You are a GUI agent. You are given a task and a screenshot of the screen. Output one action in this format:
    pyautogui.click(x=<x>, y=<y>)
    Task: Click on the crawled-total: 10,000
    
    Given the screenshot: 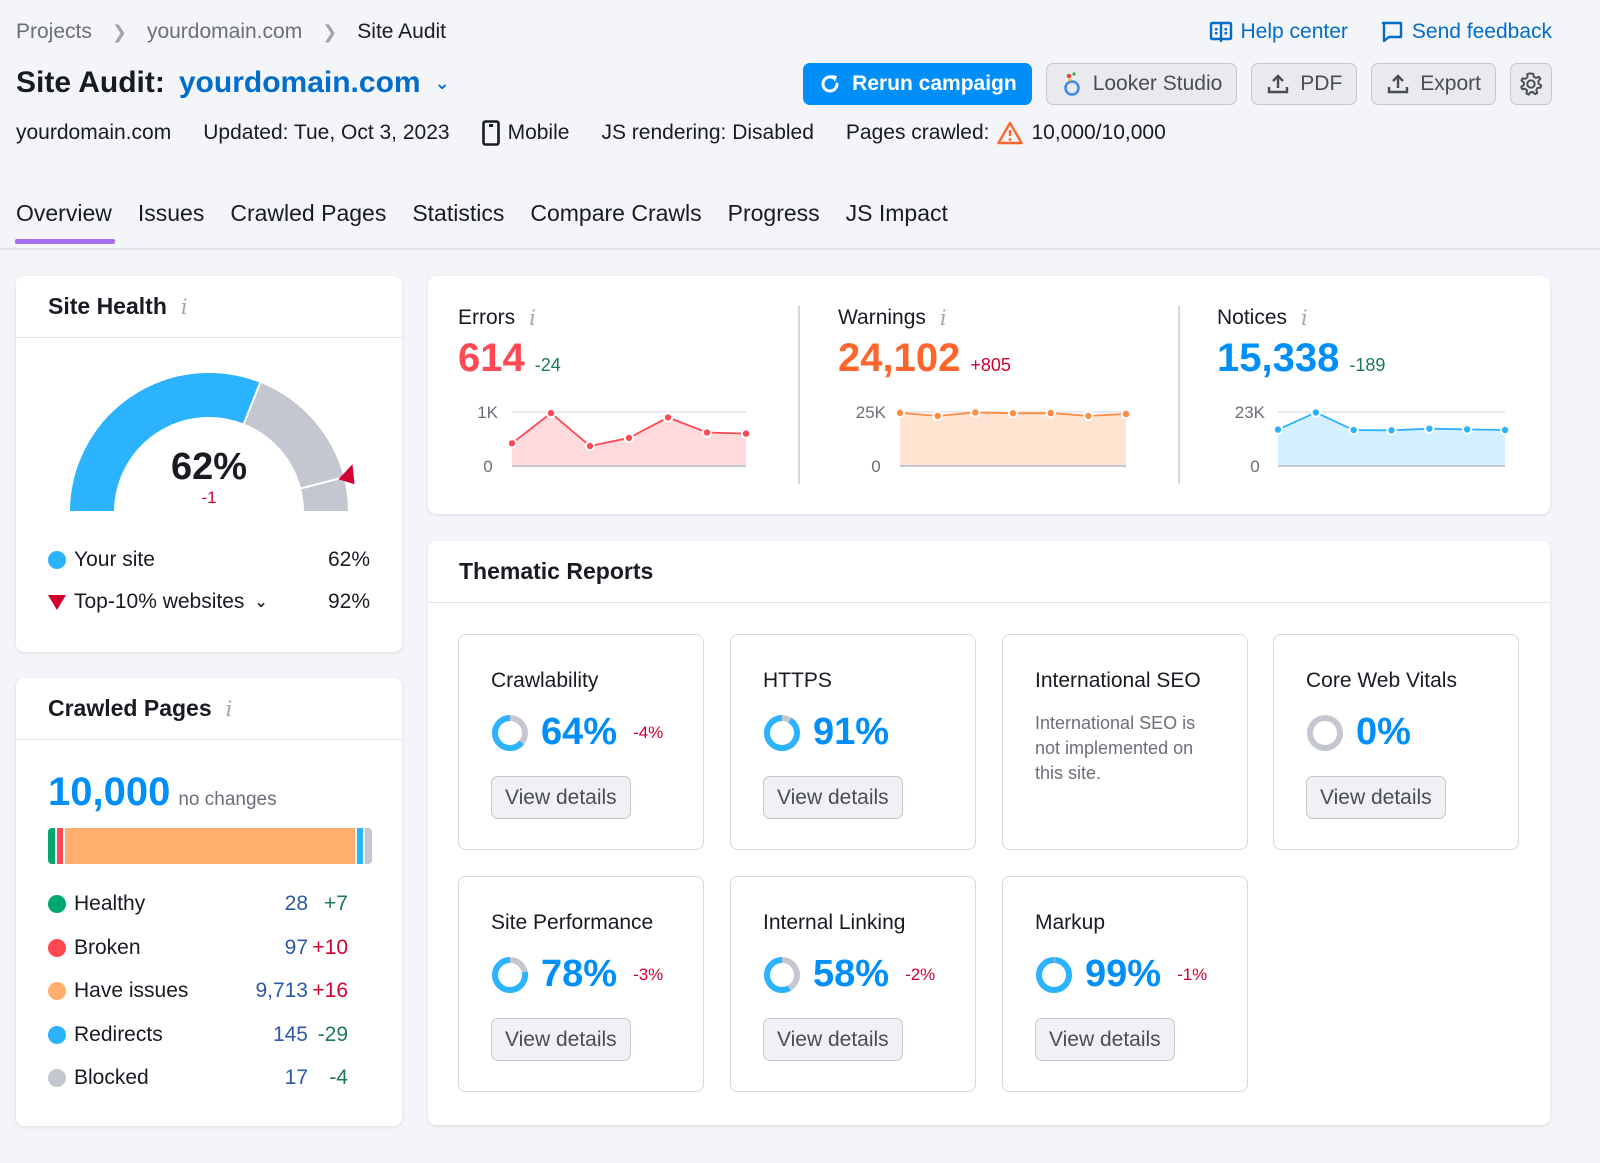 What is the action you would take?
    pyautogui.click(x=109, y=792)
    